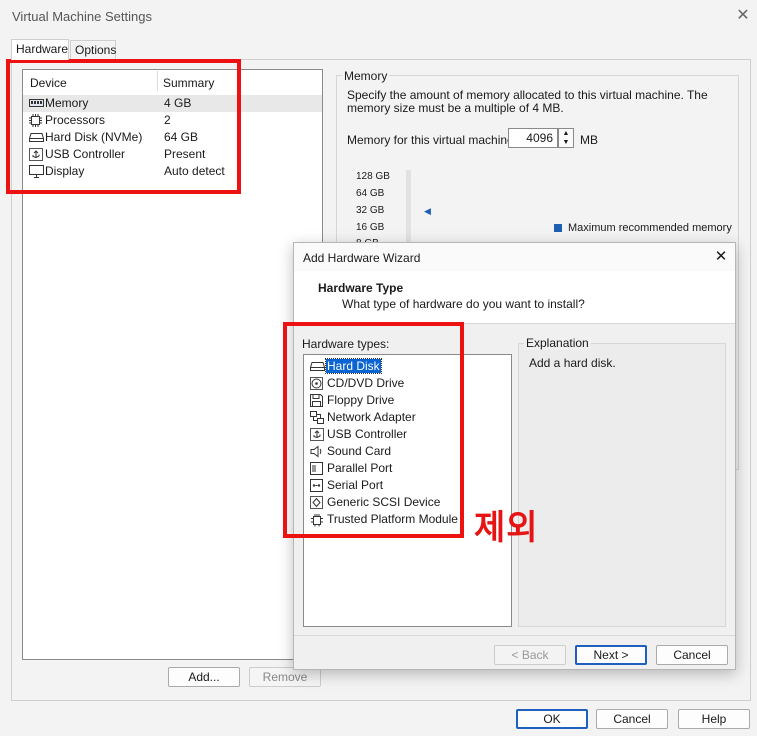 Image resolution: width=757 pixels, height=736 pixels. I want to click on memory-tick: 128 GB, so click(373, 176).